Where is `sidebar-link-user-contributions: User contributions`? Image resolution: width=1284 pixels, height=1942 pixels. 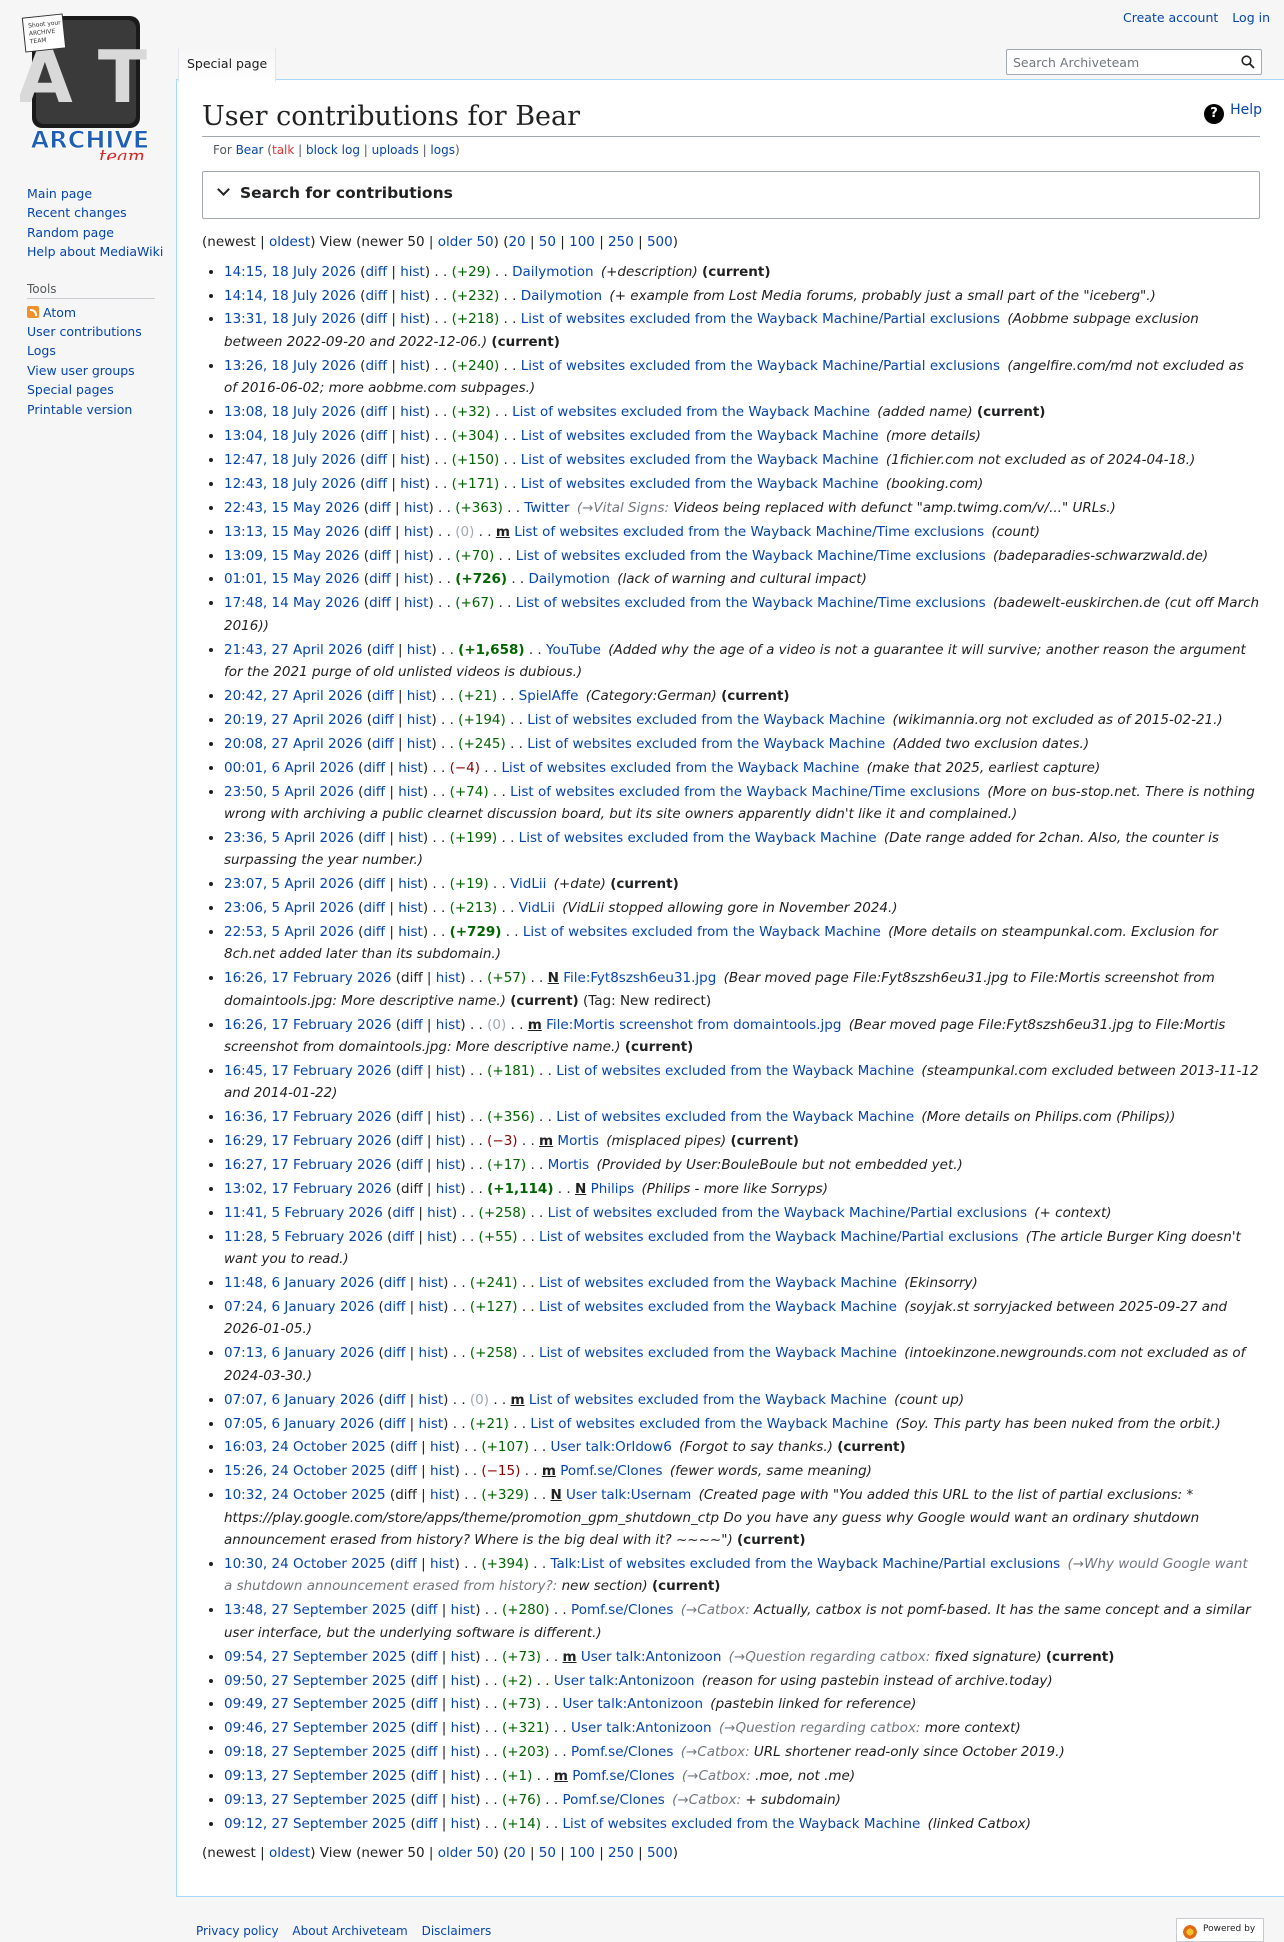 sidebar-link-user-contributions: User contributions is located at coordinates (84, 331).